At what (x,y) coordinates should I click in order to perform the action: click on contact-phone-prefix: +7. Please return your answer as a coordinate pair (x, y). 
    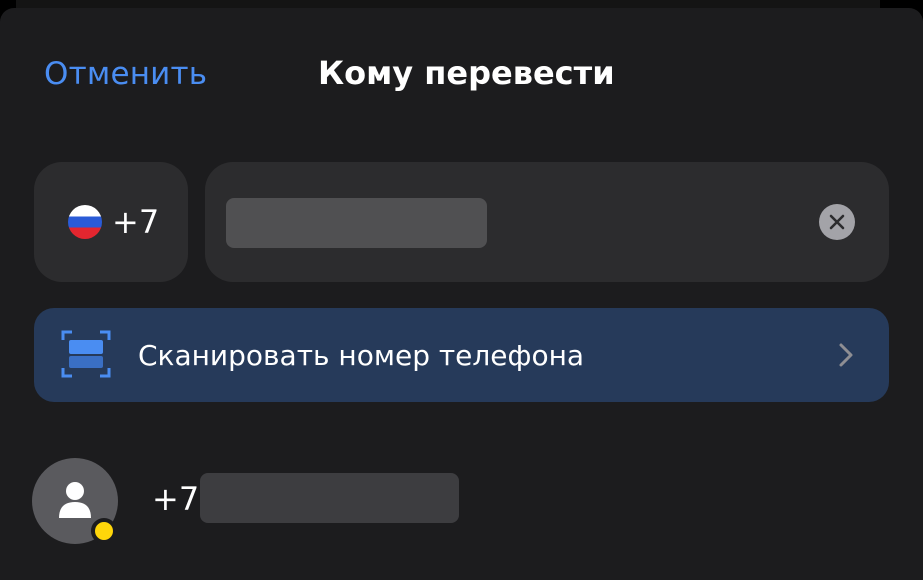
    Looking at the image, I should click on (176, 499).